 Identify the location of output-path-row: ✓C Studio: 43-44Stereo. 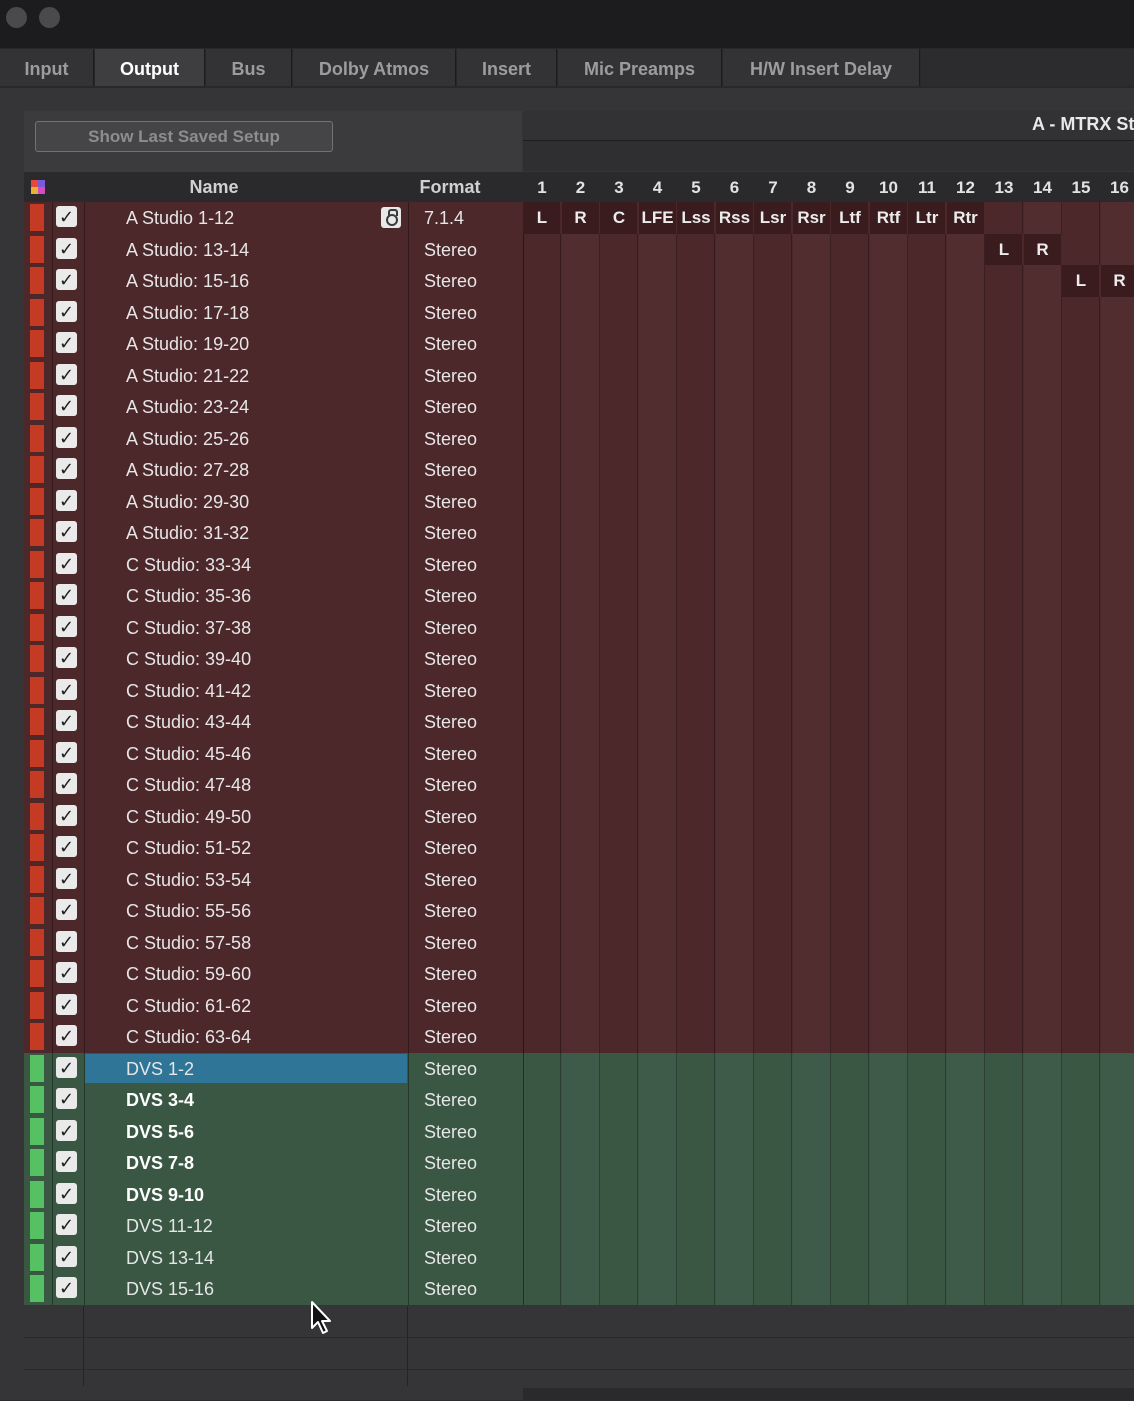
(579, 722).